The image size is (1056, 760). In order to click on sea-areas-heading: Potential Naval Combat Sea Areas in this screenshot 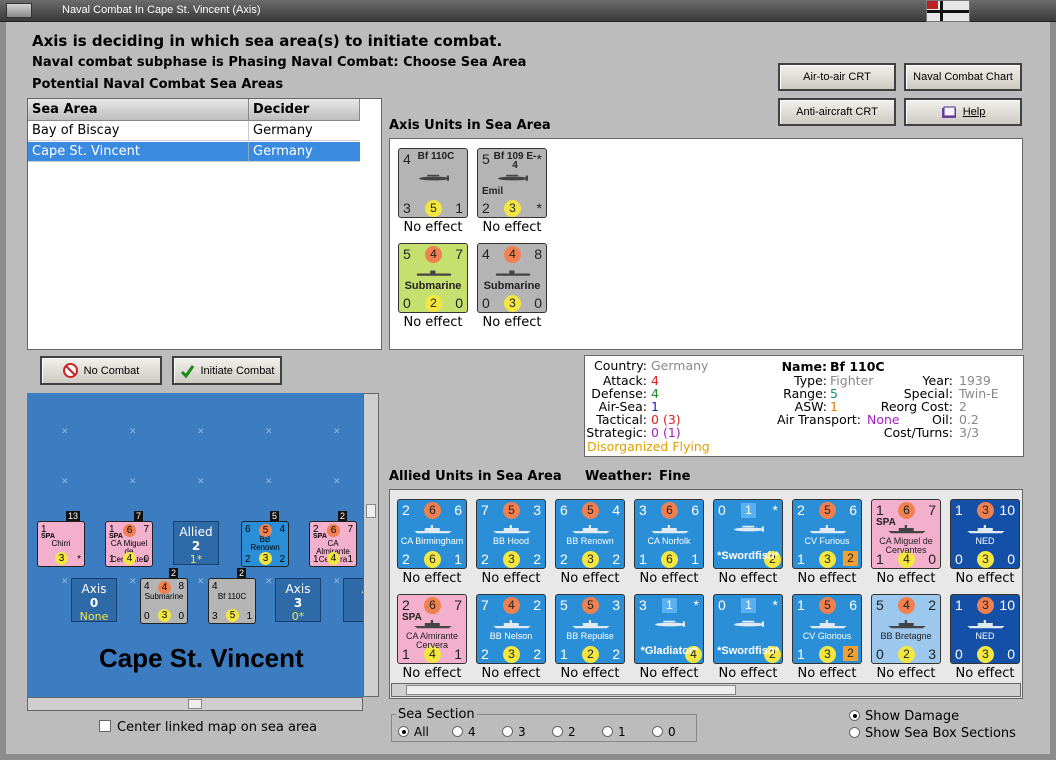, I will do `click(158, 84)`.